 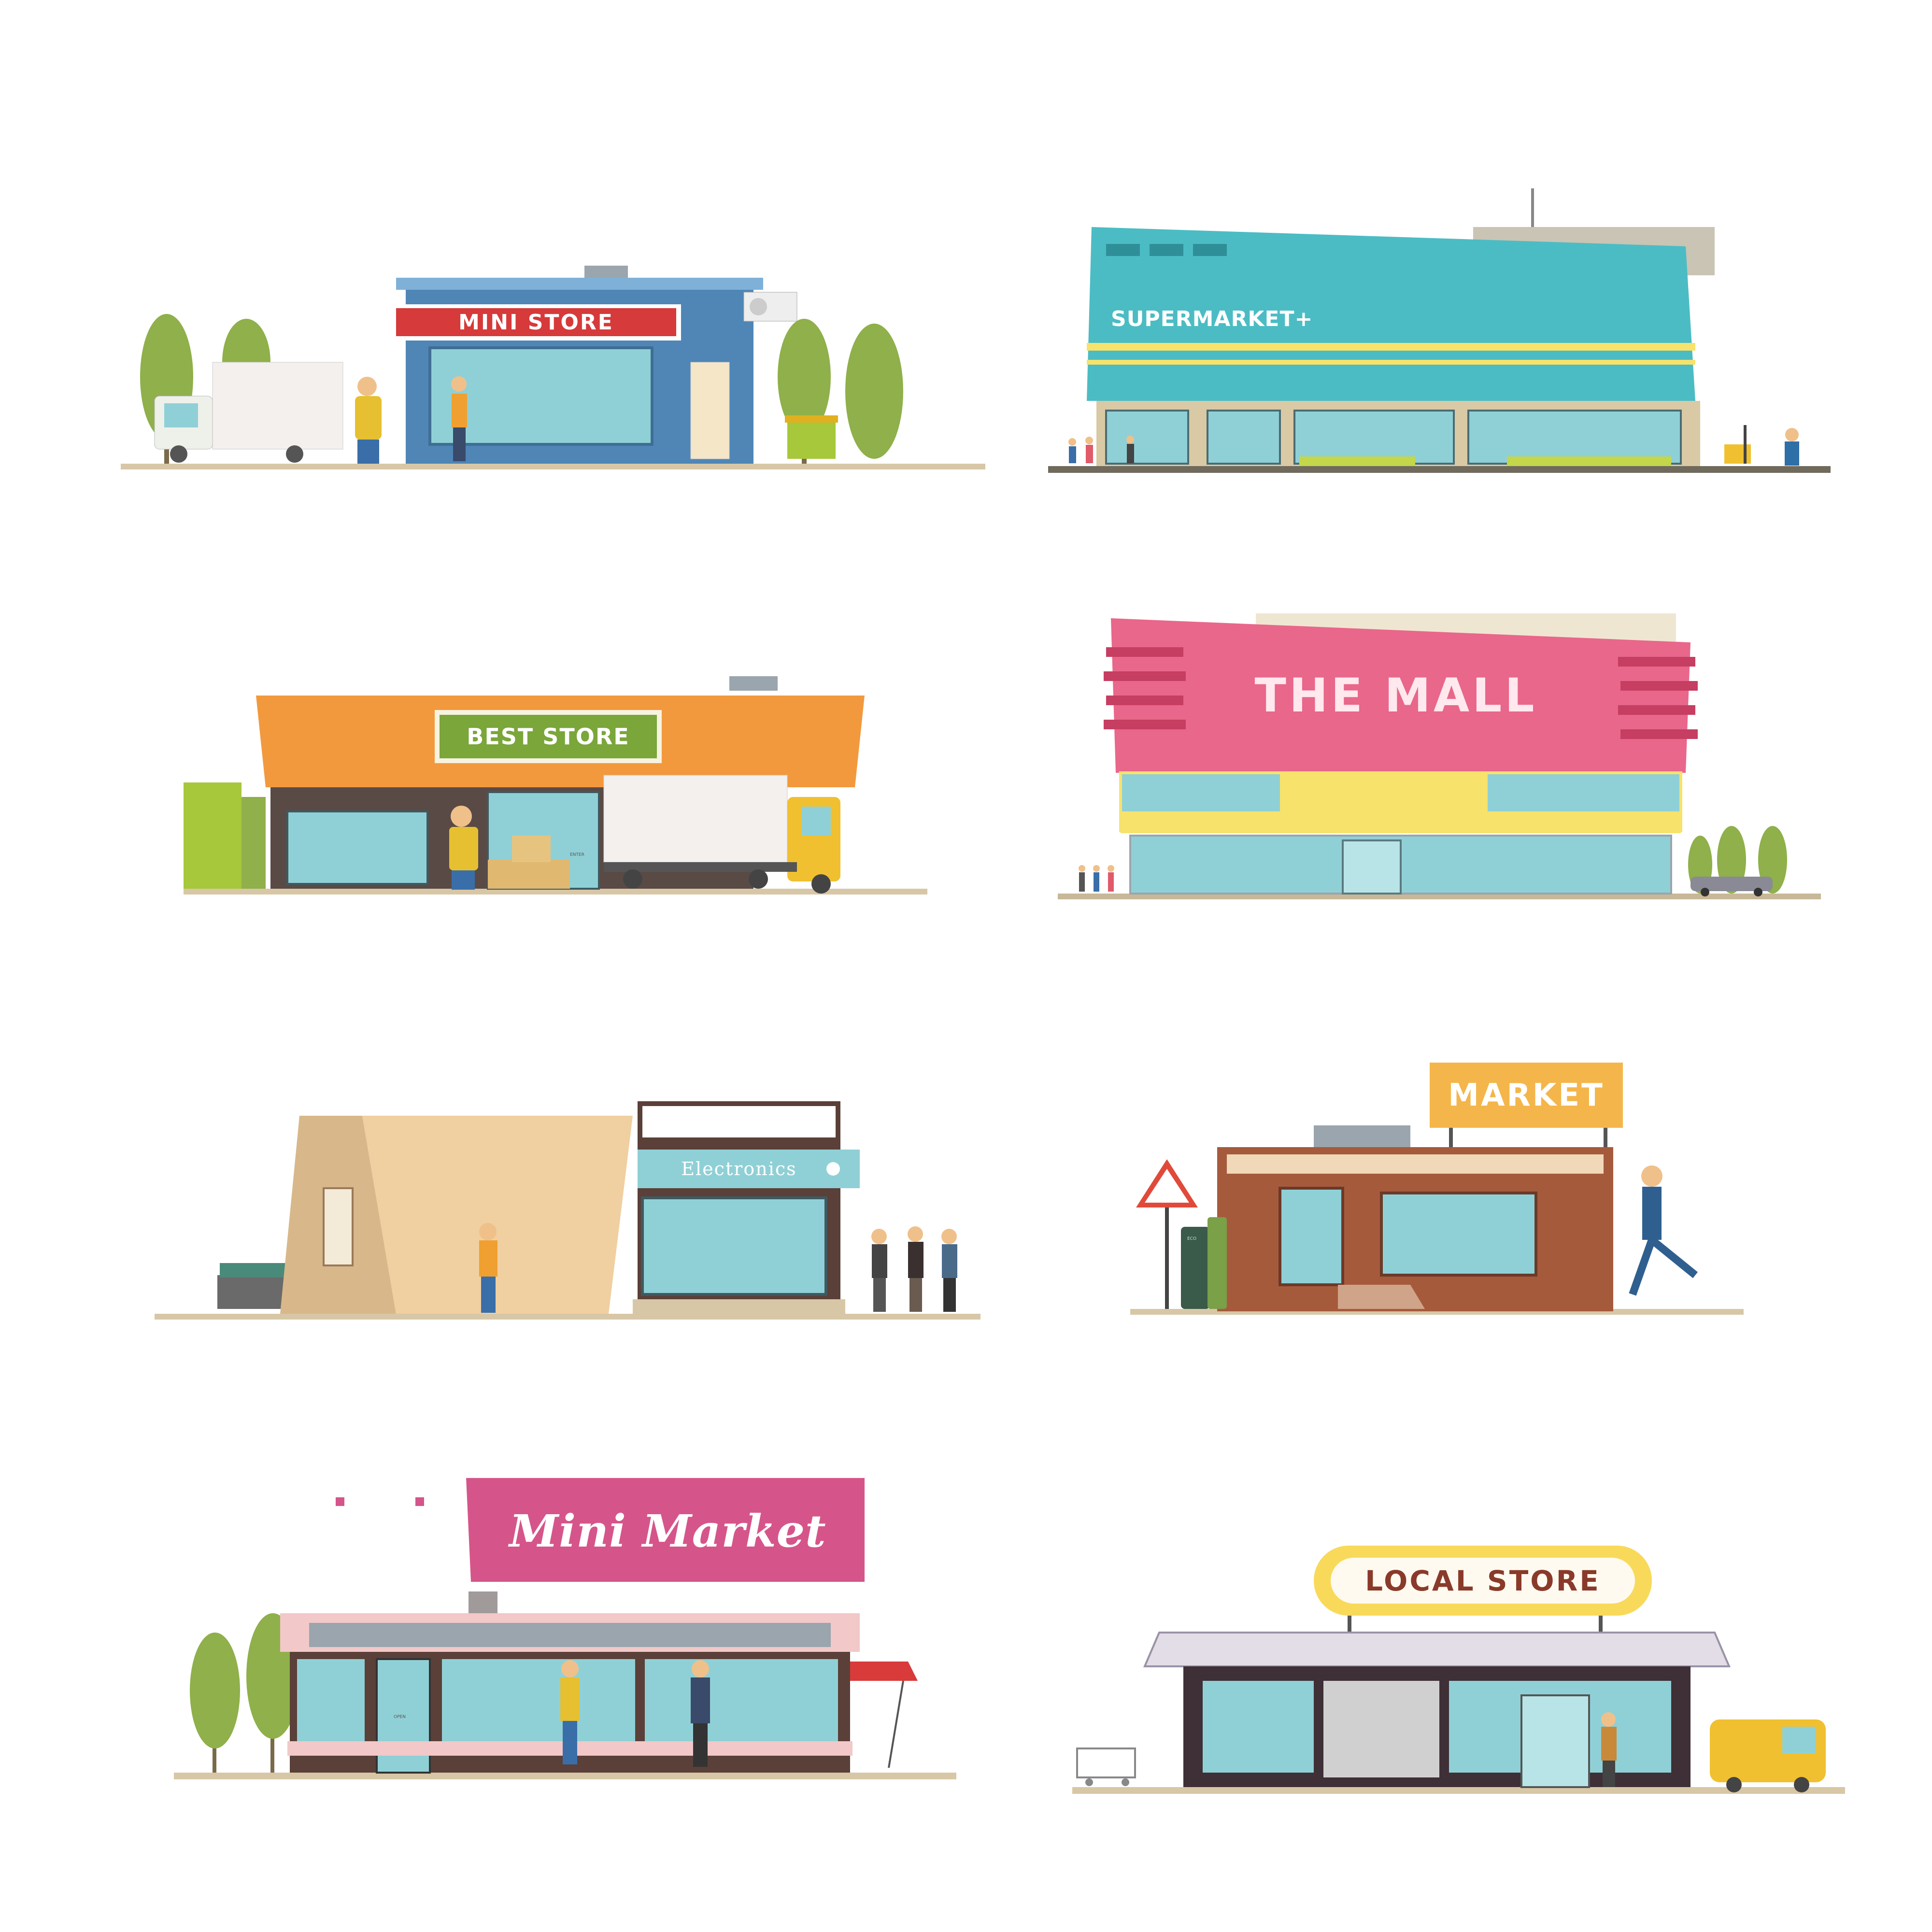 I want to click on electronics-illustration, so click(x=567, y=1210).